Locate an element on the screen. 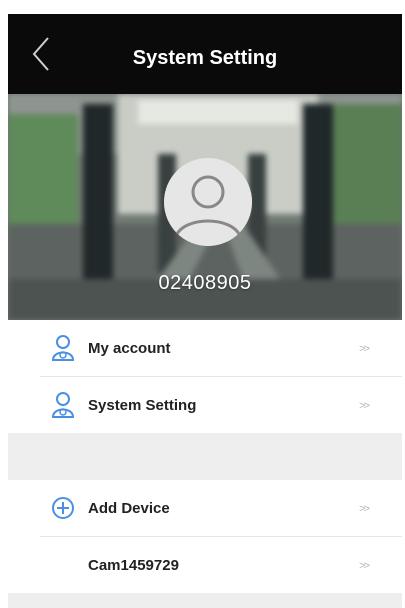  avatar is located at coordinates (208, 202).